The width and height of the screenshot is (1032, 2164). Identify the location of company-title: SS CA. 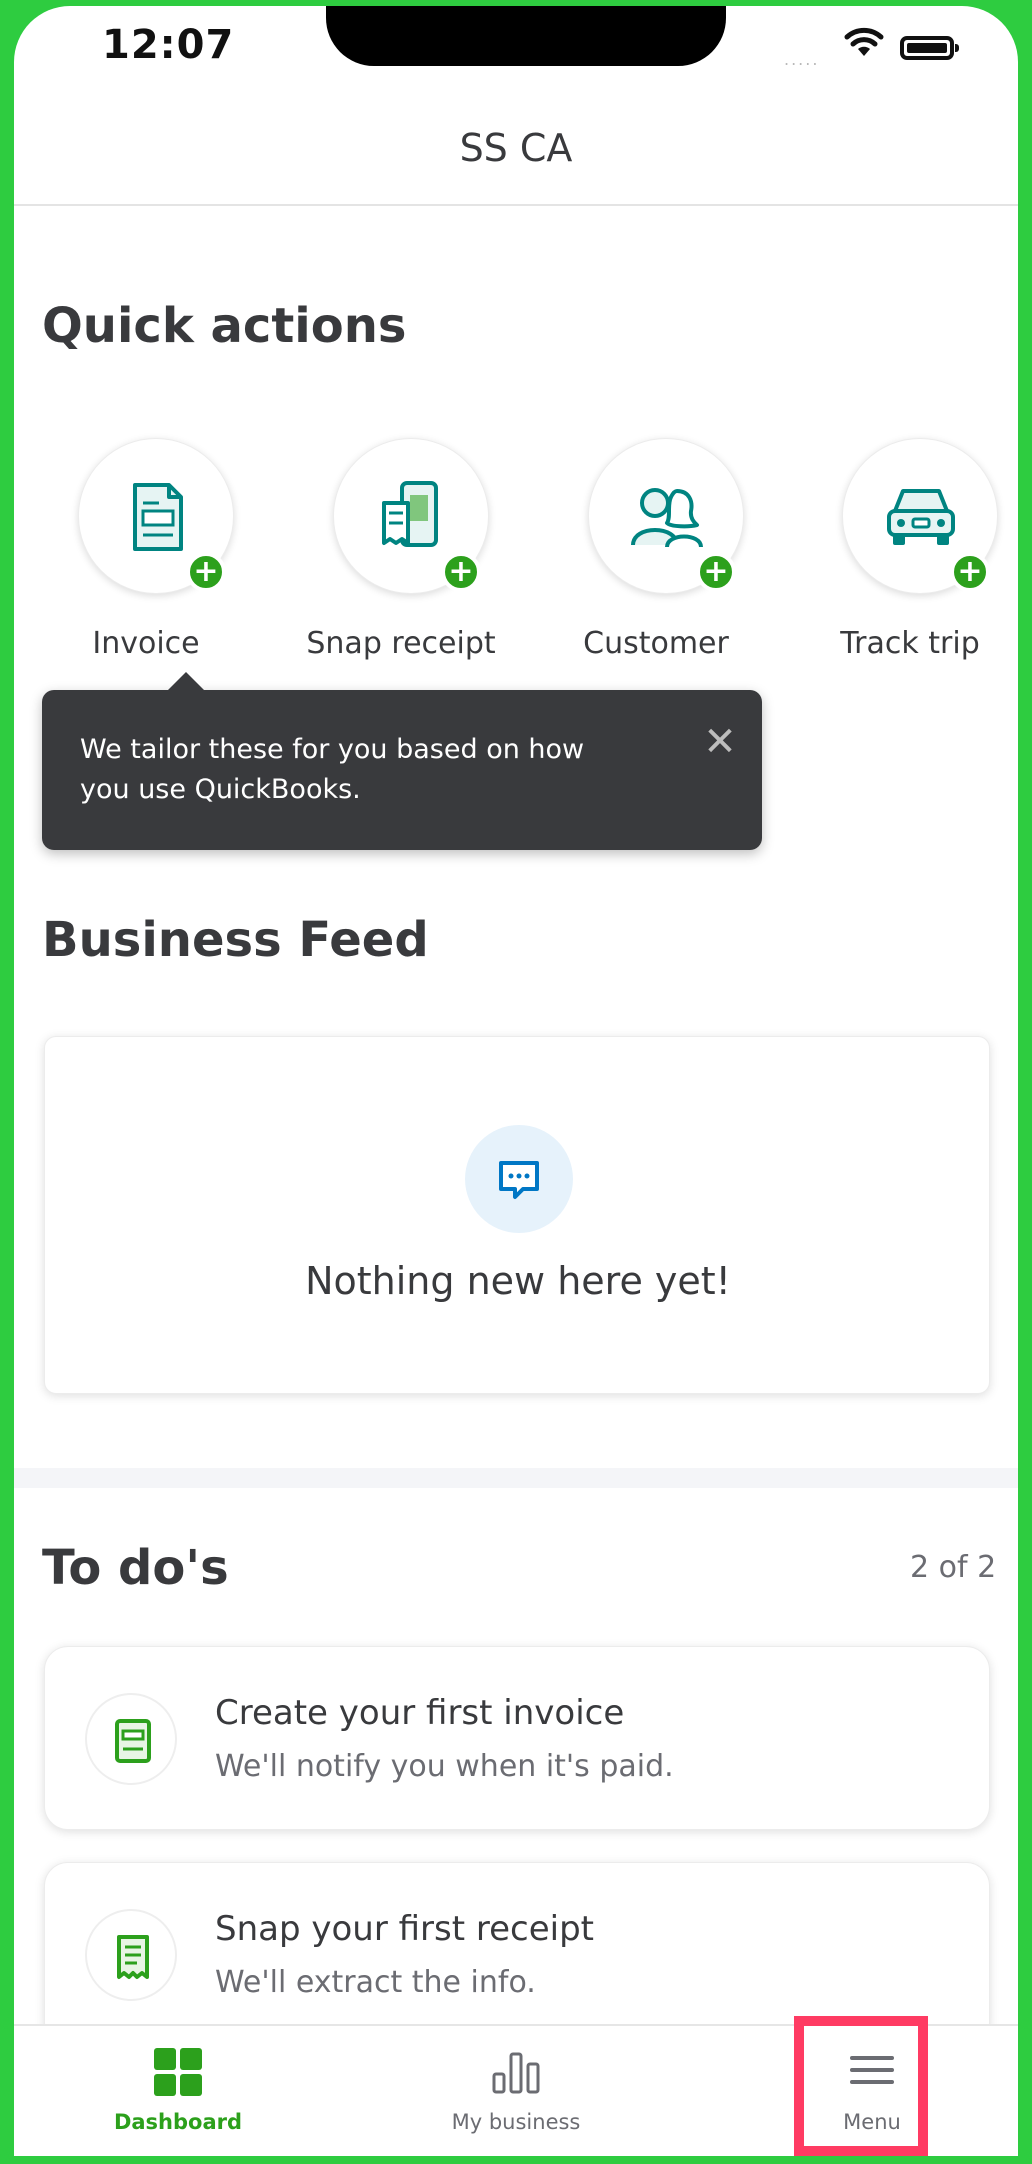
(516, 148).